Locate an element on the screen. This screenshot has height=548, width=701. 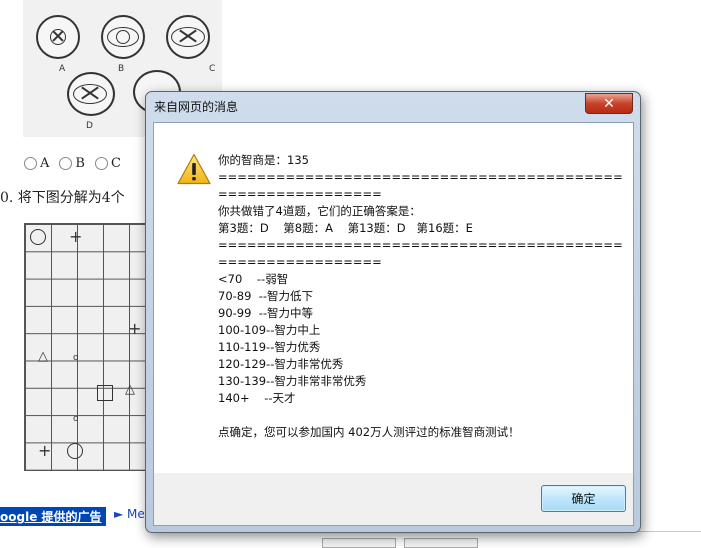
option-b-radio: B is located at coordinates (72, 163).